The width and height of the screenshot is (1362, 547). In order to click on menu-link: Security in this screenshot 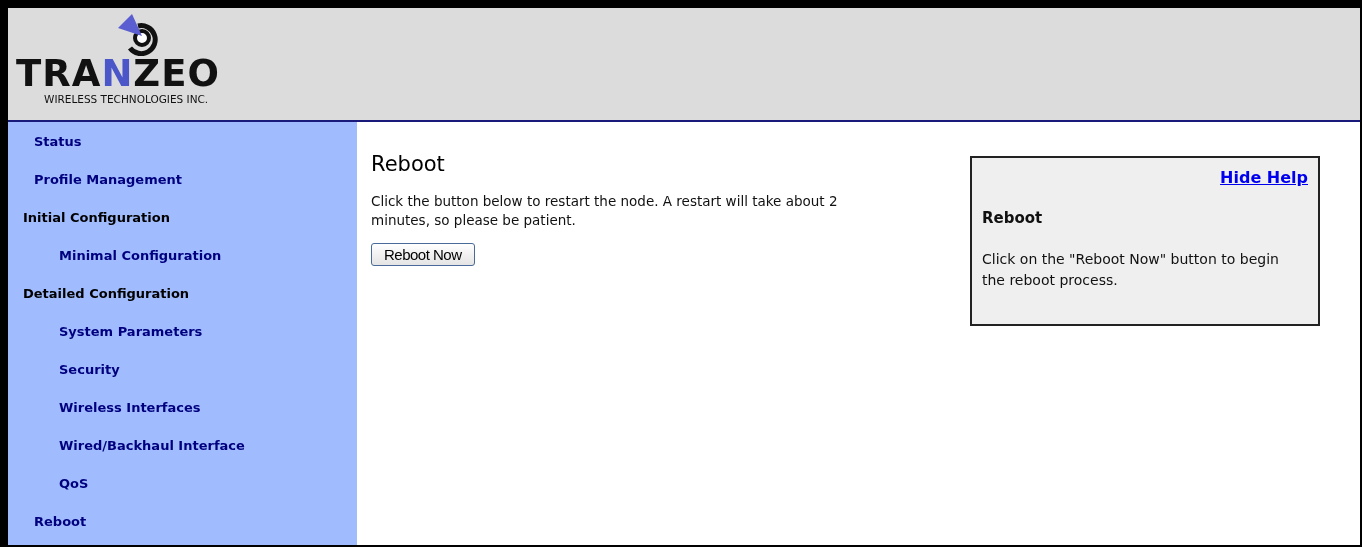, I will do `click(64, 370)`.